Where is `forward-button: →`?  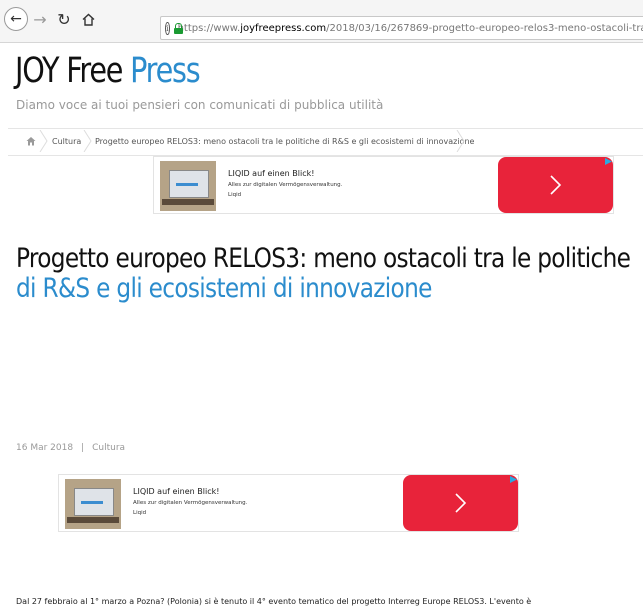 forward-button: → is located at coordinates (40, 19).